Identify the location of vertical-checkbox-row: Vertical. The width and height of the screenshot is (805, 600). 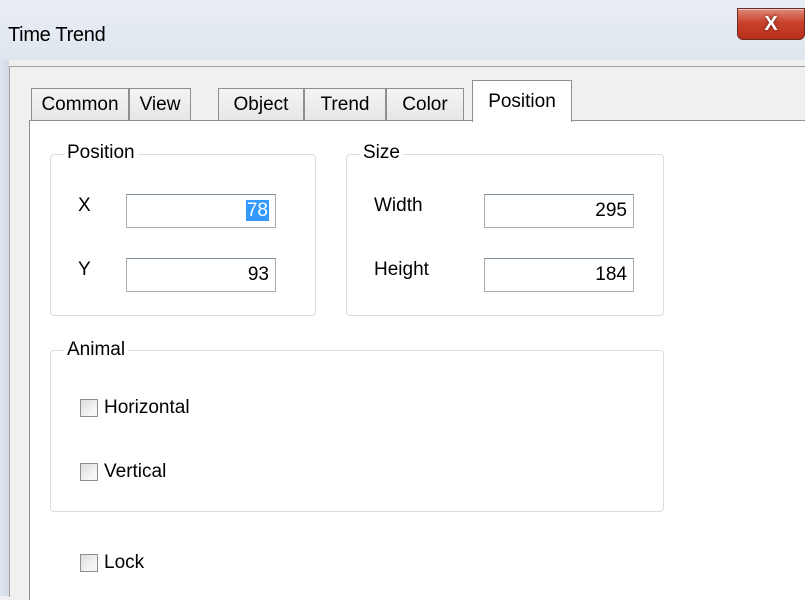
(123, 472).